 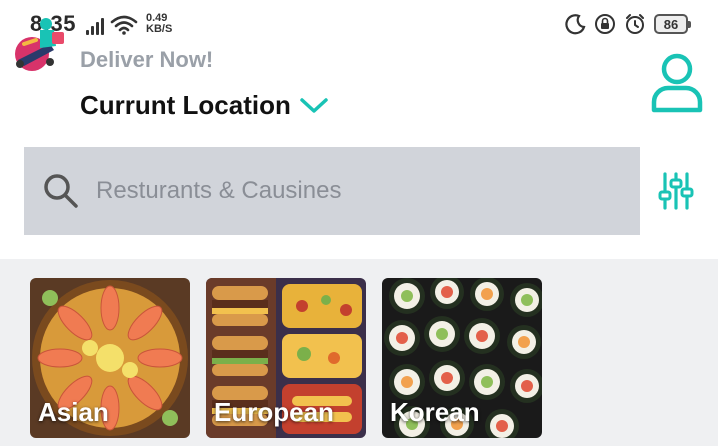 What do you see at coordinates (95, 26) in the screenshot?
I see `signal-icon` at bounding box center [95, 26].